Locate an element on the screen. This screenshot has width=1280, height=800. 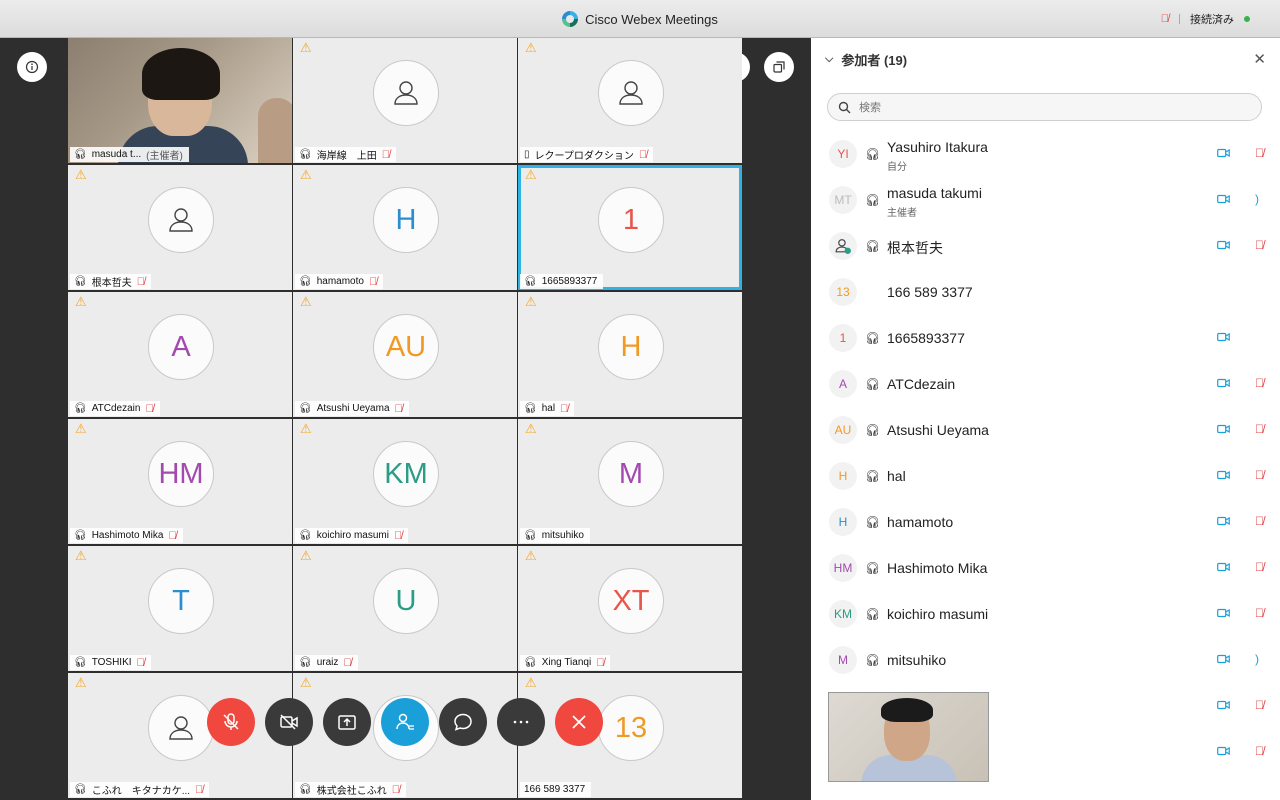
chevron-down-icon: ⌵ is located at coordinates (829, 59).